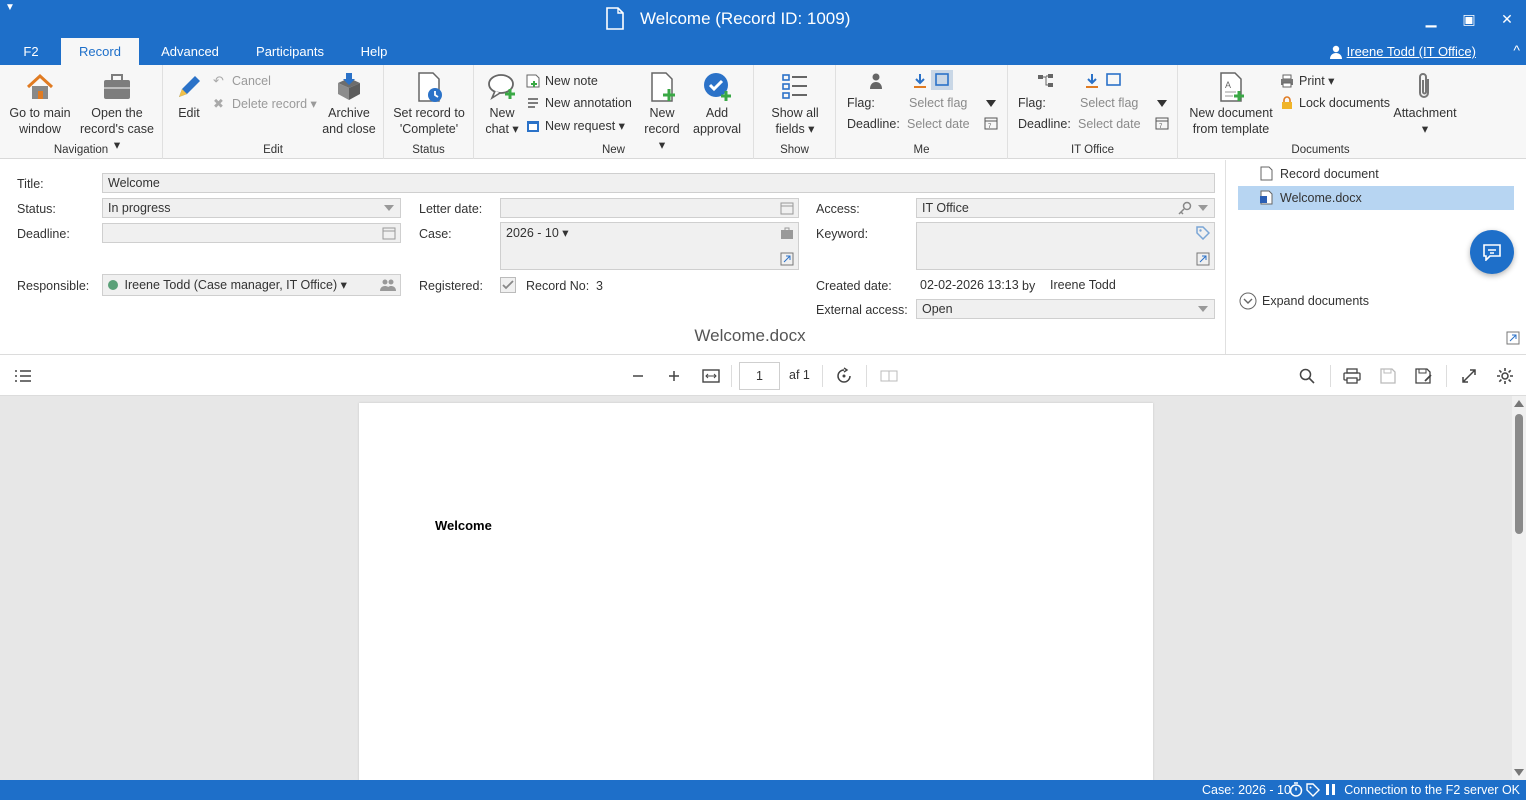 The image size is (1526, 800). Describe the element at coordinates (1469, 19) in the screenshot. I see `maximize-button: ▣` at that location.